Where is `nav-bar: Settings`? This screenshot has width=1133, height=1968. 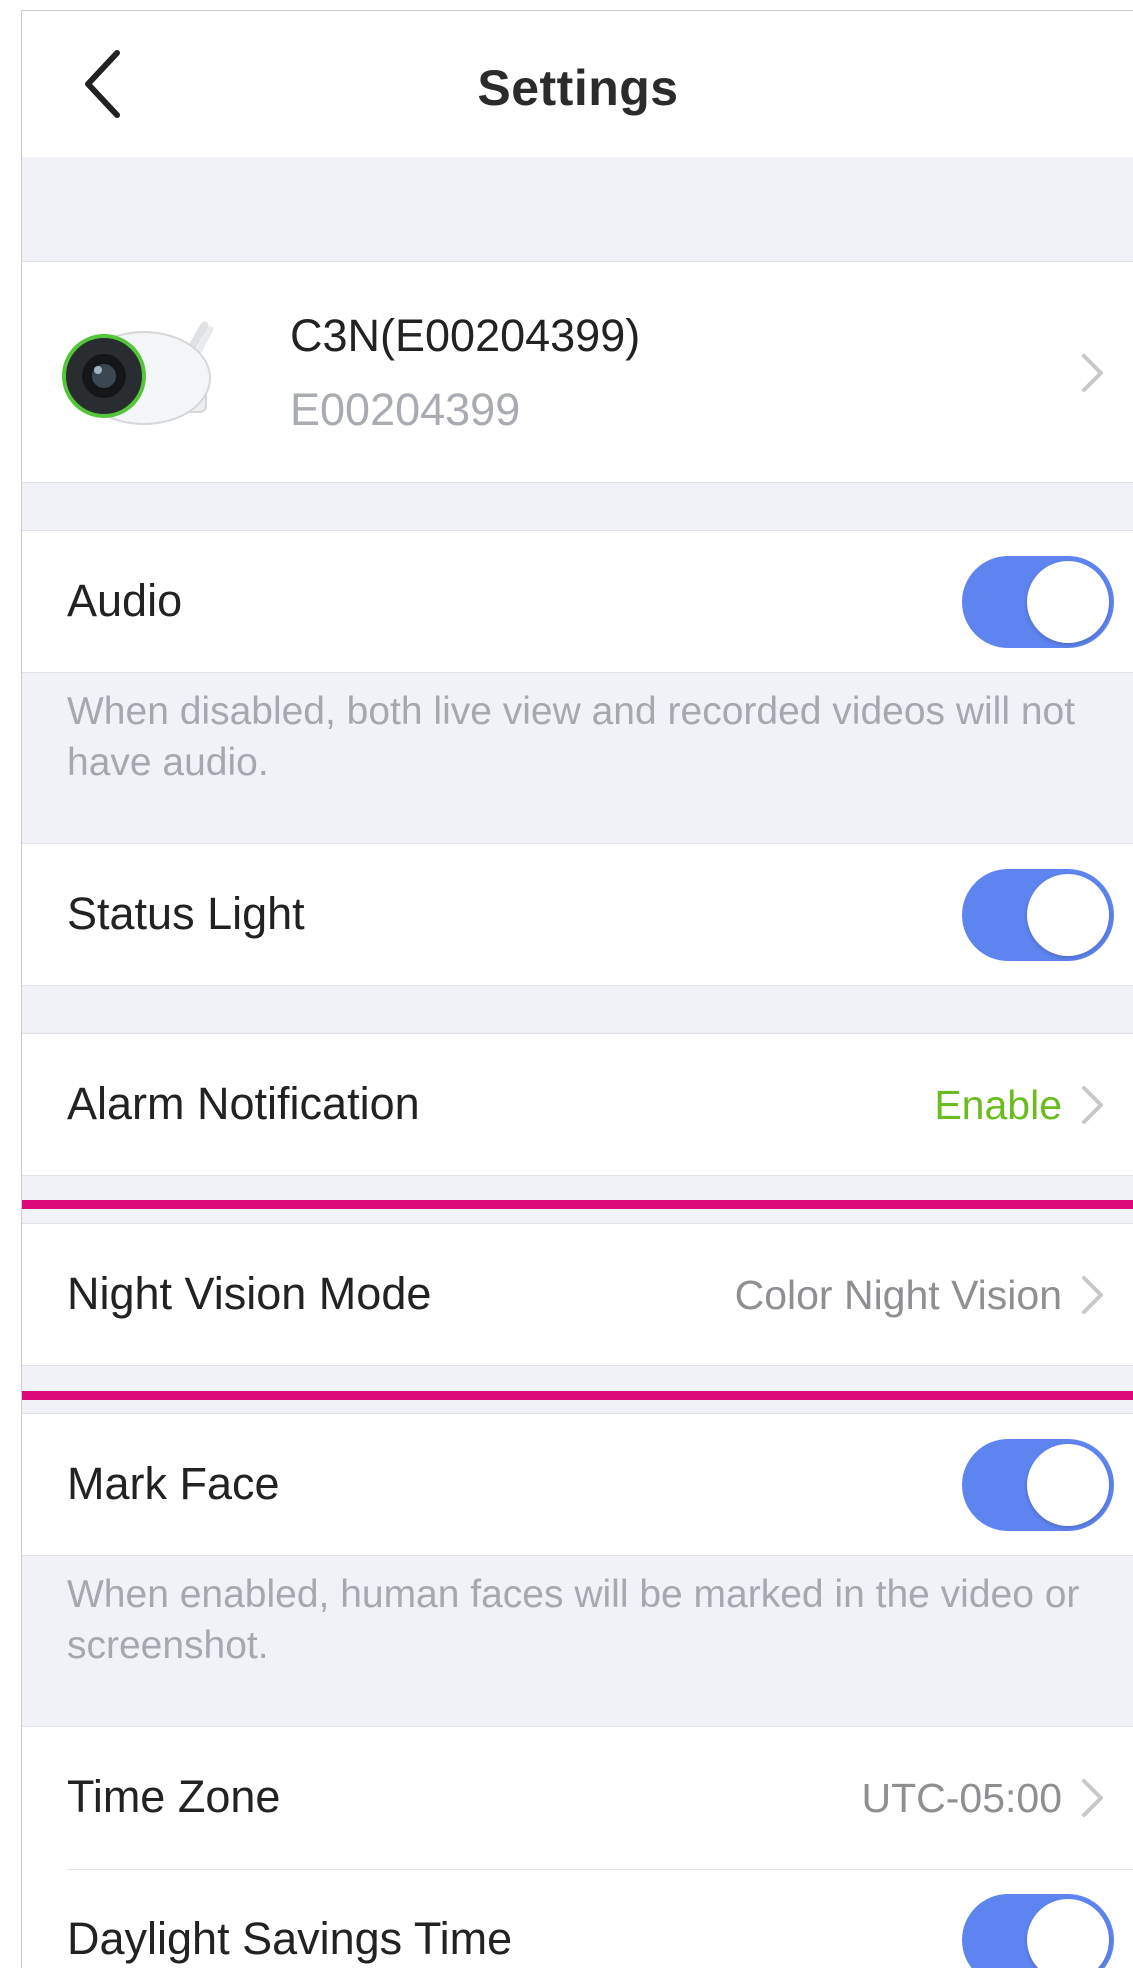 nav-bar: Settings is located at coordinates (577, 84).